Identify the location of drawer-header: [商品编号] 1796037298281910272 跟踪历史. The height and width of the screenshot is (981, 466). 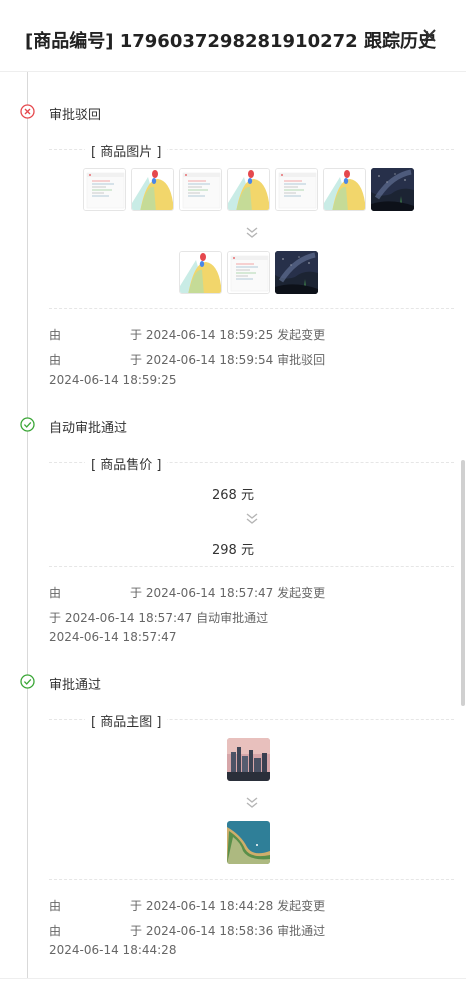
(233, 36).